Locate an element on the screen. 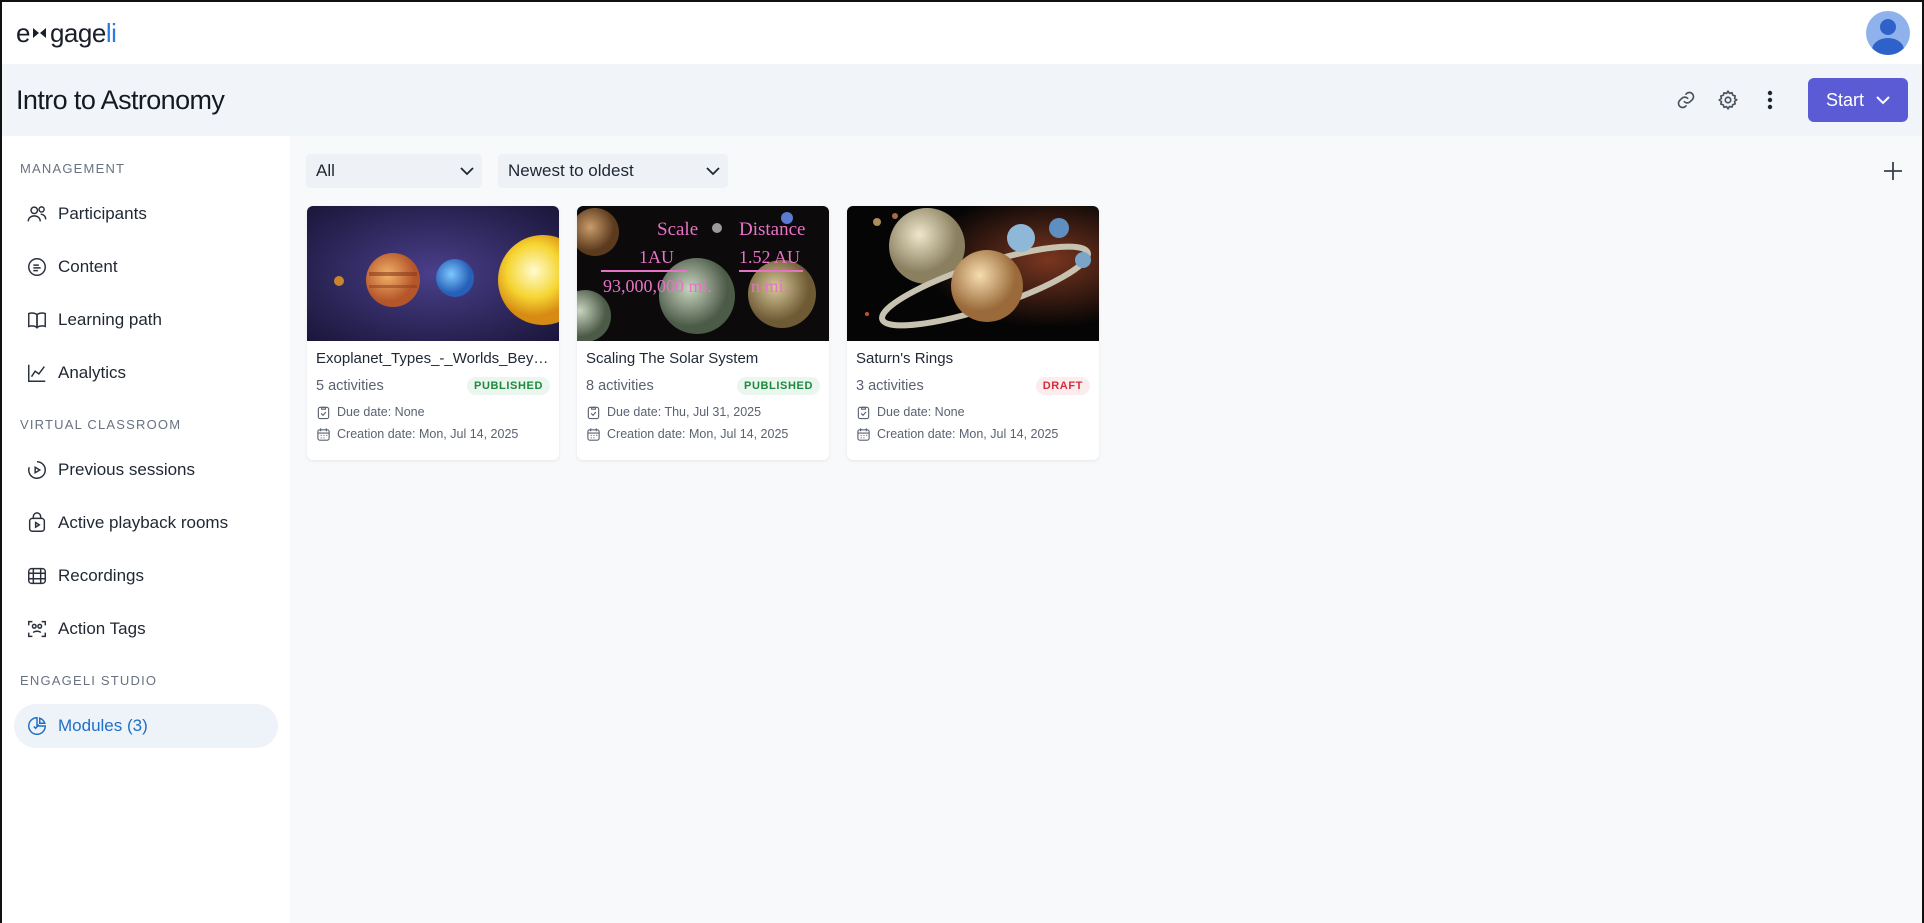  section-label-virtual-classroom: VIRTUAL CLASSROOM is located at coordinates (101, 424).